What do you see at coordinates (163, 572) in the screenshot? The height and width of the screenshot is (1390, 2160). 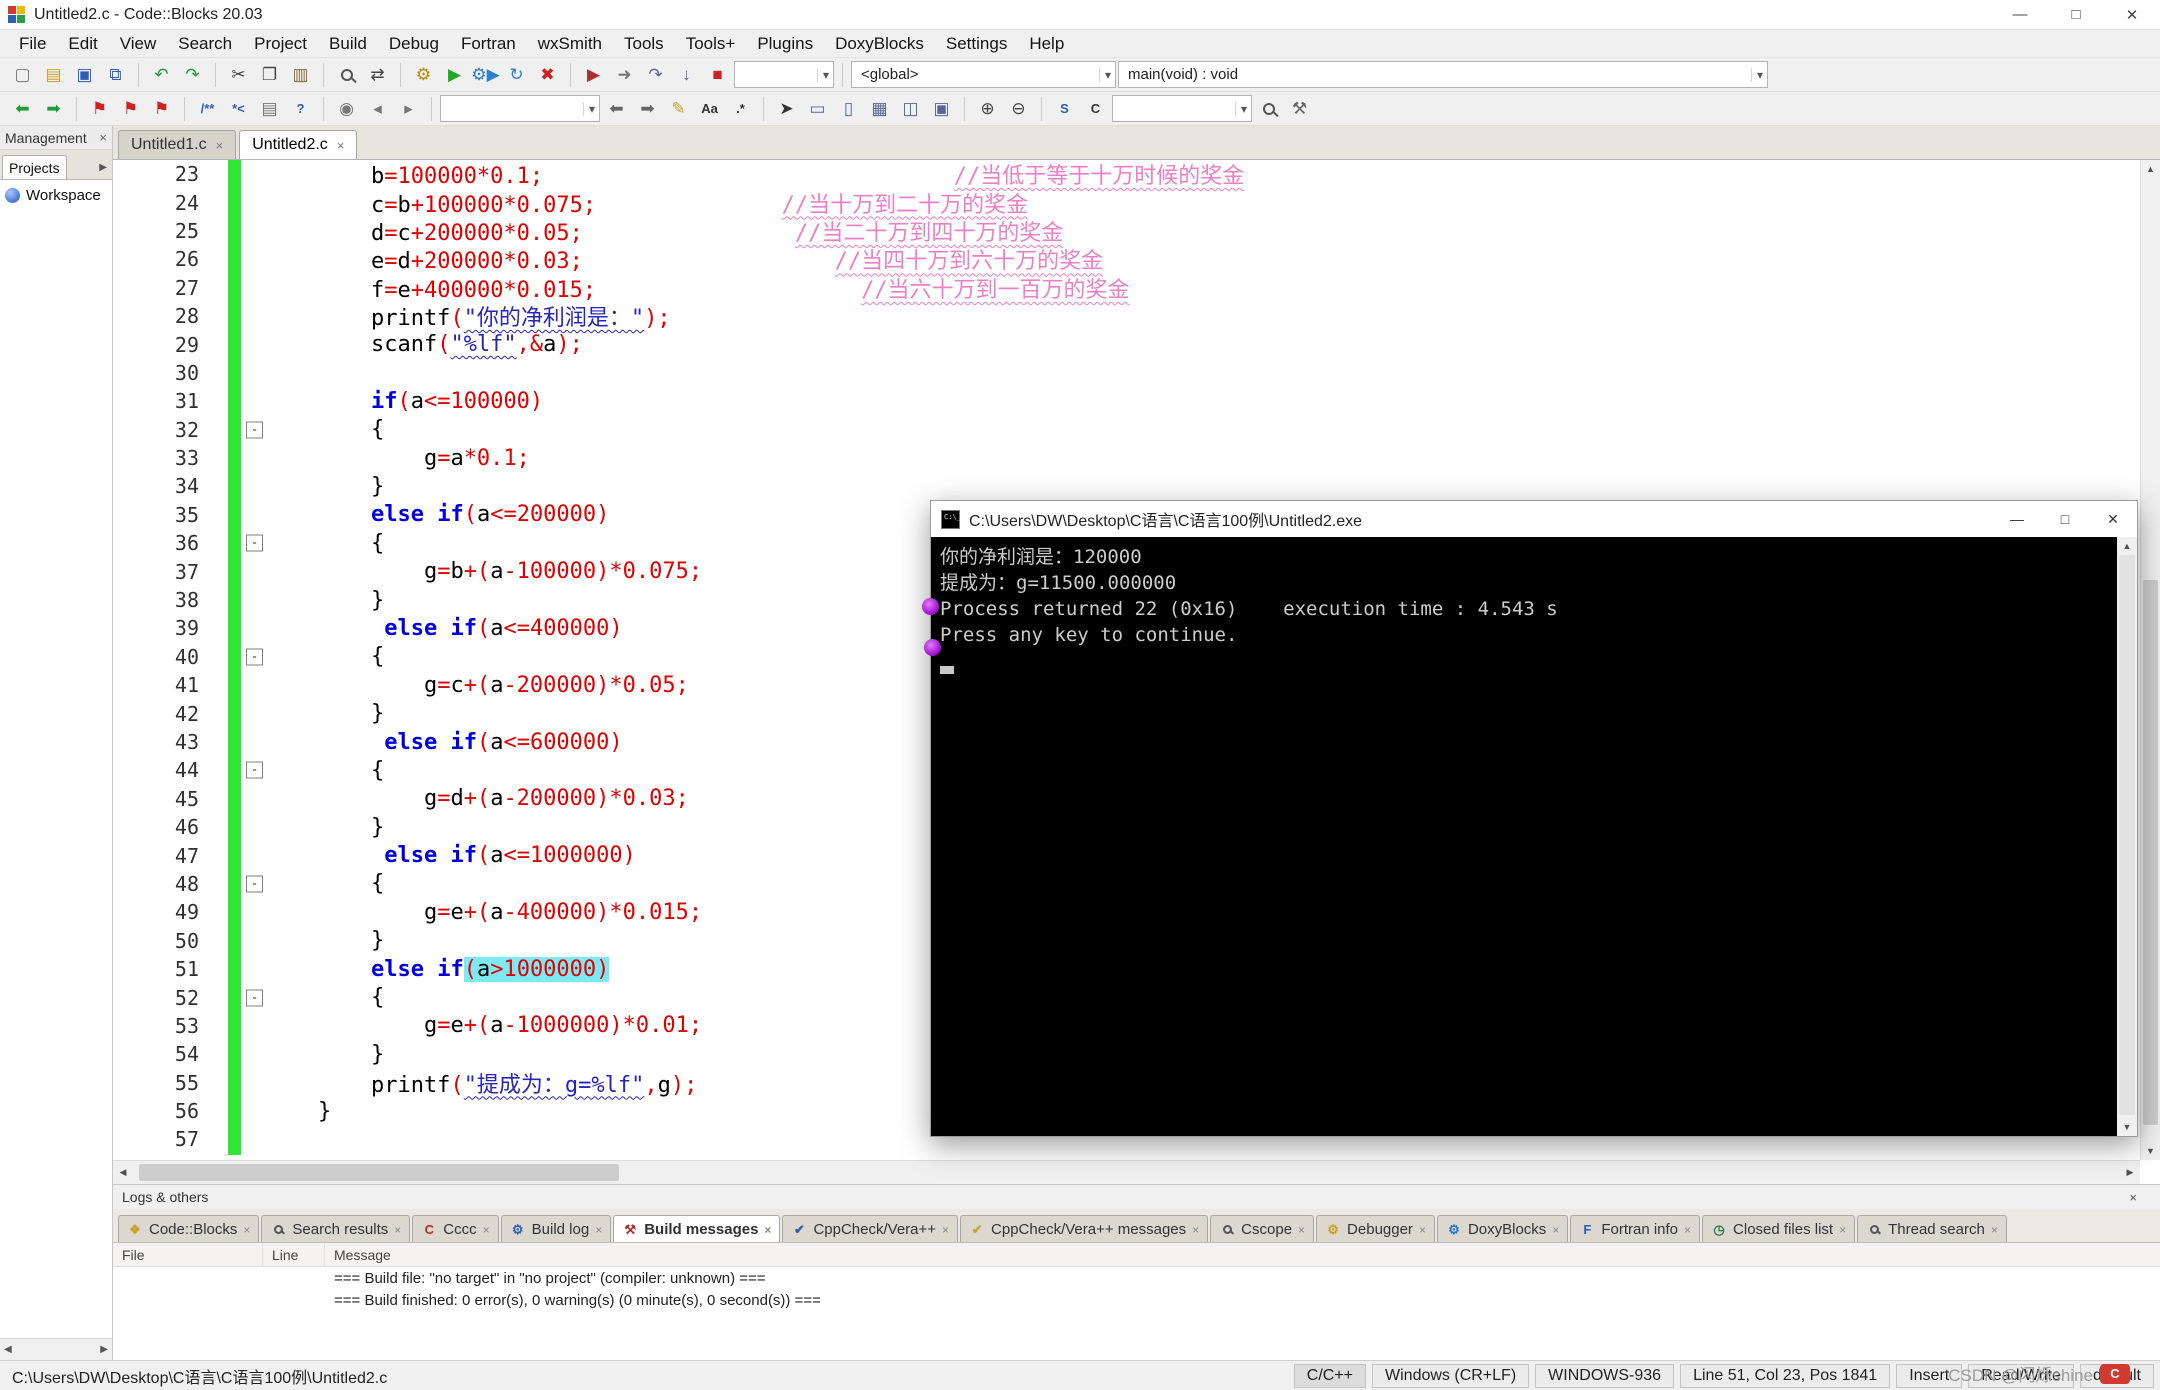 I see `line-number: 37` at bounding box center [163, 572].